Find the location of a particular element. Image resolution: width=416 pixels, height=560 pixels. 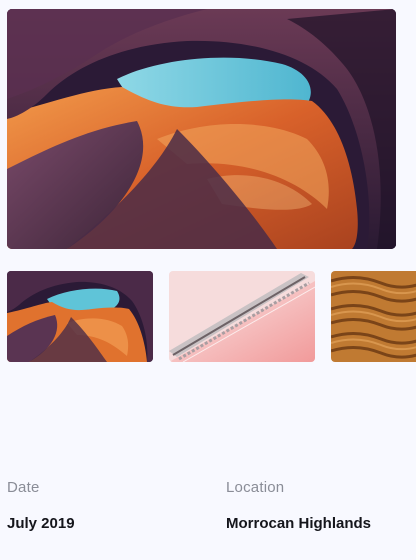

location-label: Location is located at coordinates (255, 487).